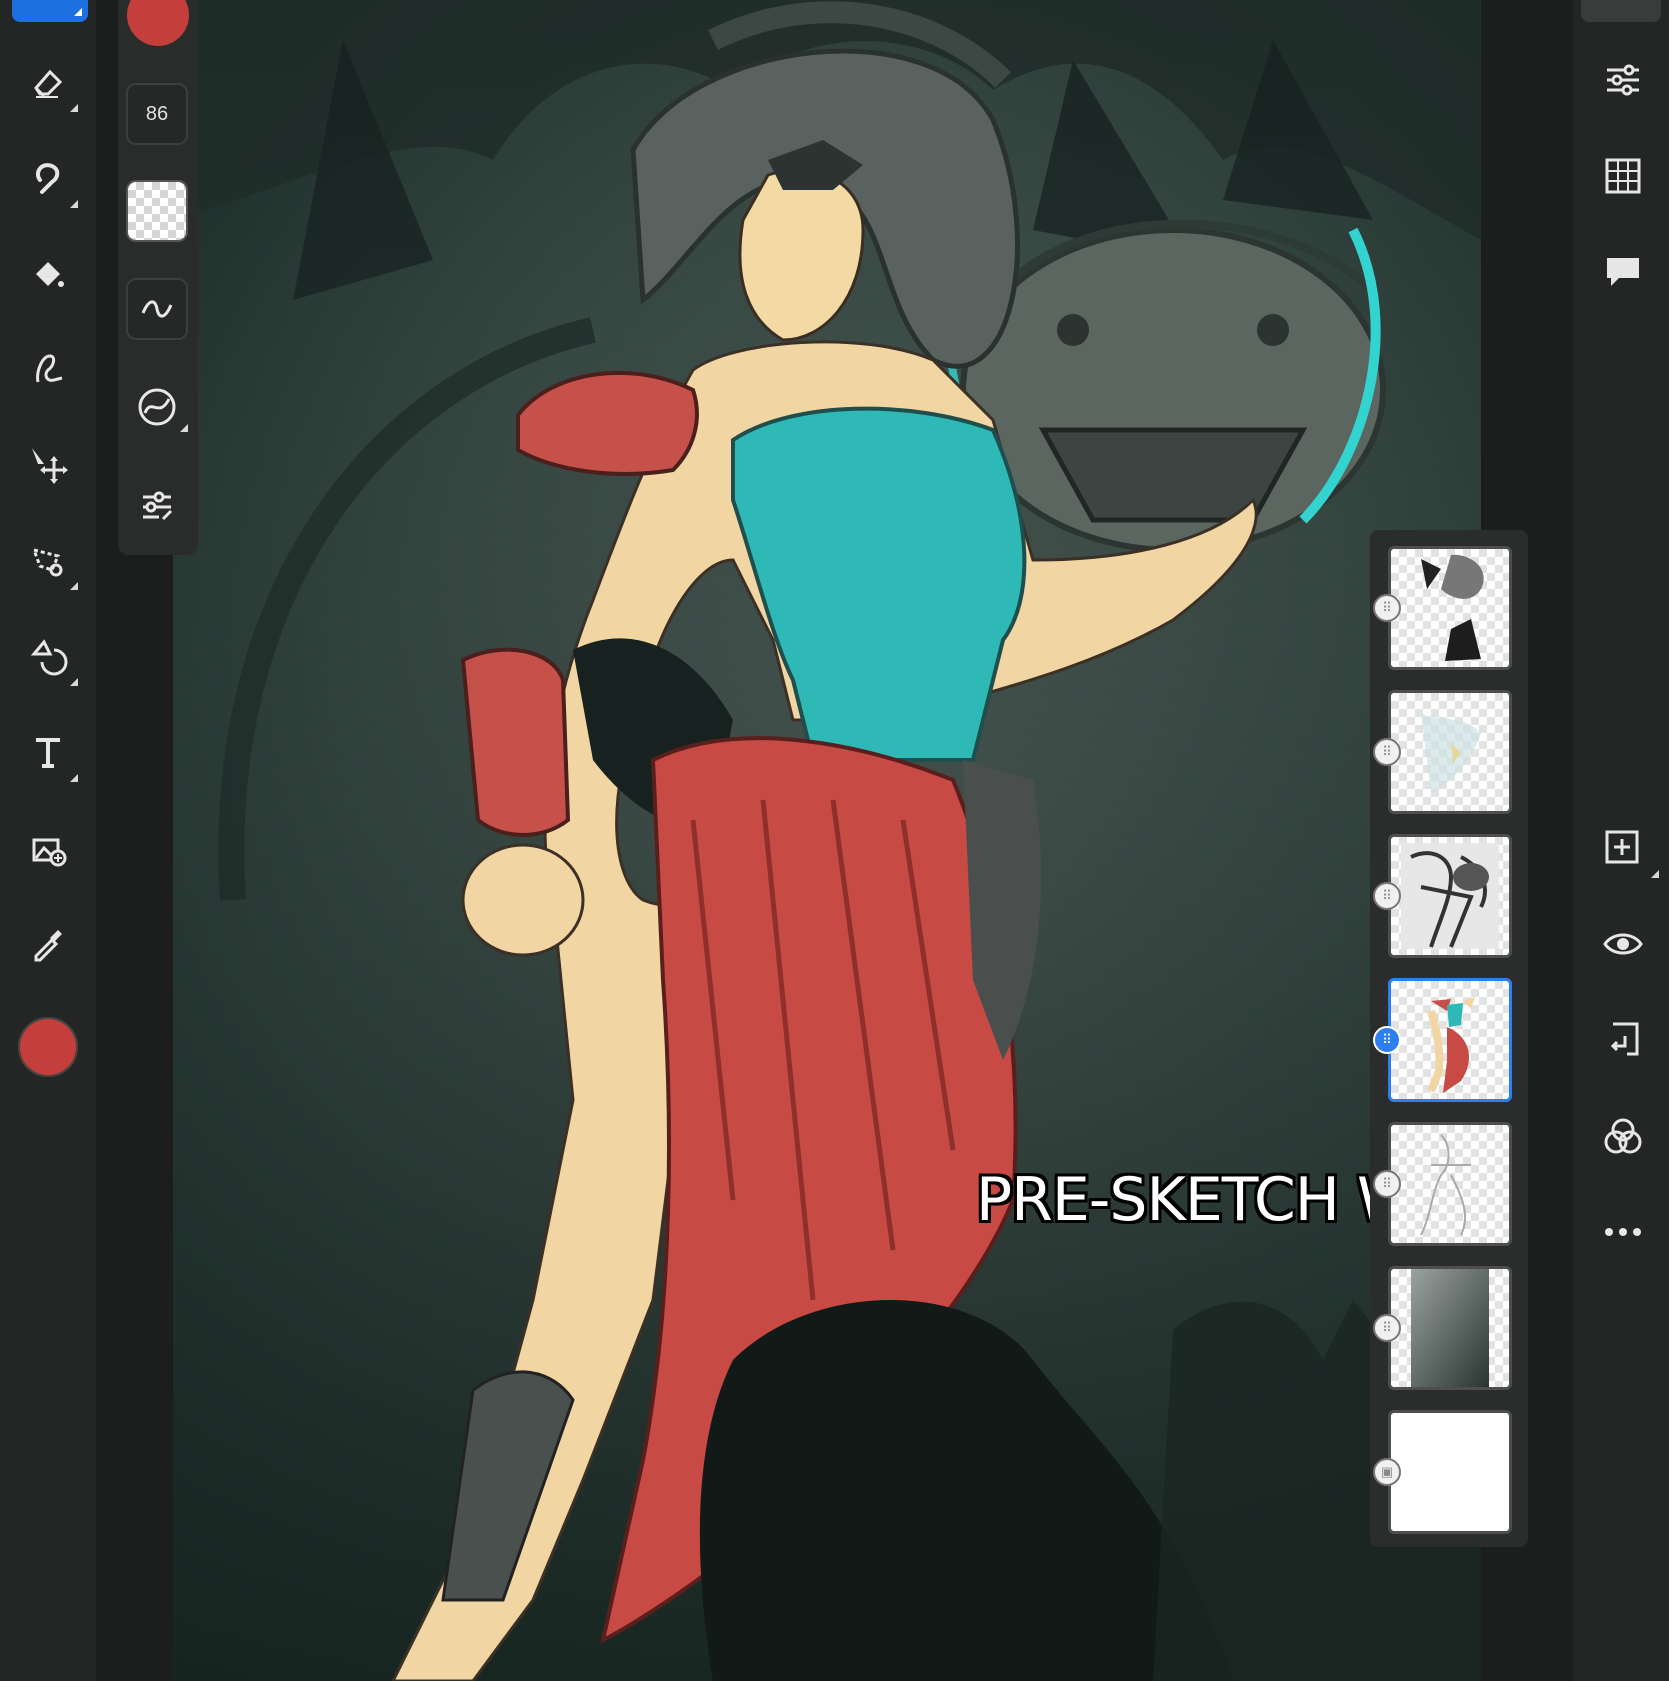 This screenshot has height=1681, width=1669. I want to click on grid-button, so click(1623, 176).